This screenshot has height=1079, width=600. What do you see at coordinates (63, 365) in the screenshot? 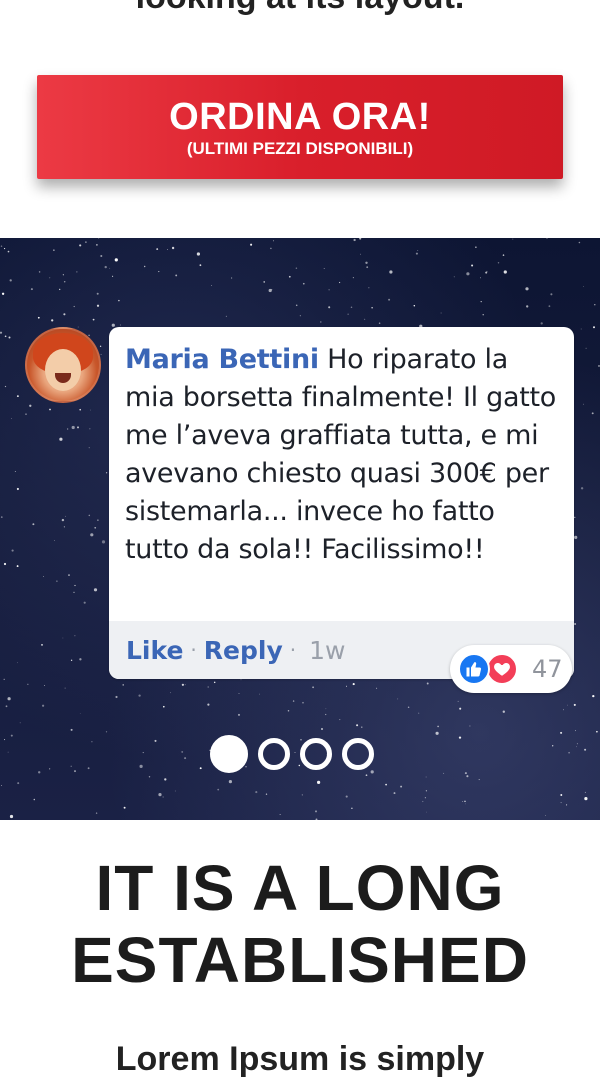
I see `avatar` at bounding box center [63, 365].